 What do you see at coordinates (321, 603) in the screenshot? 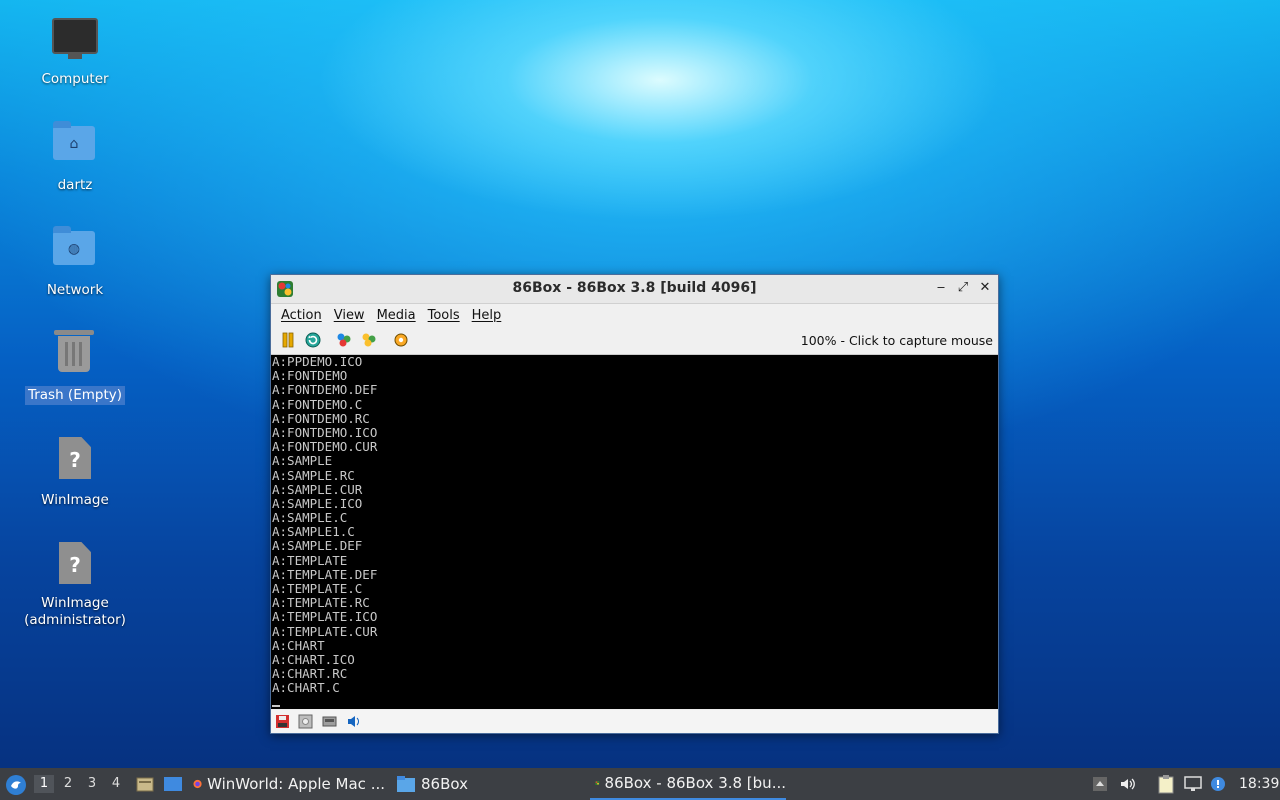
I see `screen-line: A:TEMPLATE.RC` at bounding box center [321, 603].